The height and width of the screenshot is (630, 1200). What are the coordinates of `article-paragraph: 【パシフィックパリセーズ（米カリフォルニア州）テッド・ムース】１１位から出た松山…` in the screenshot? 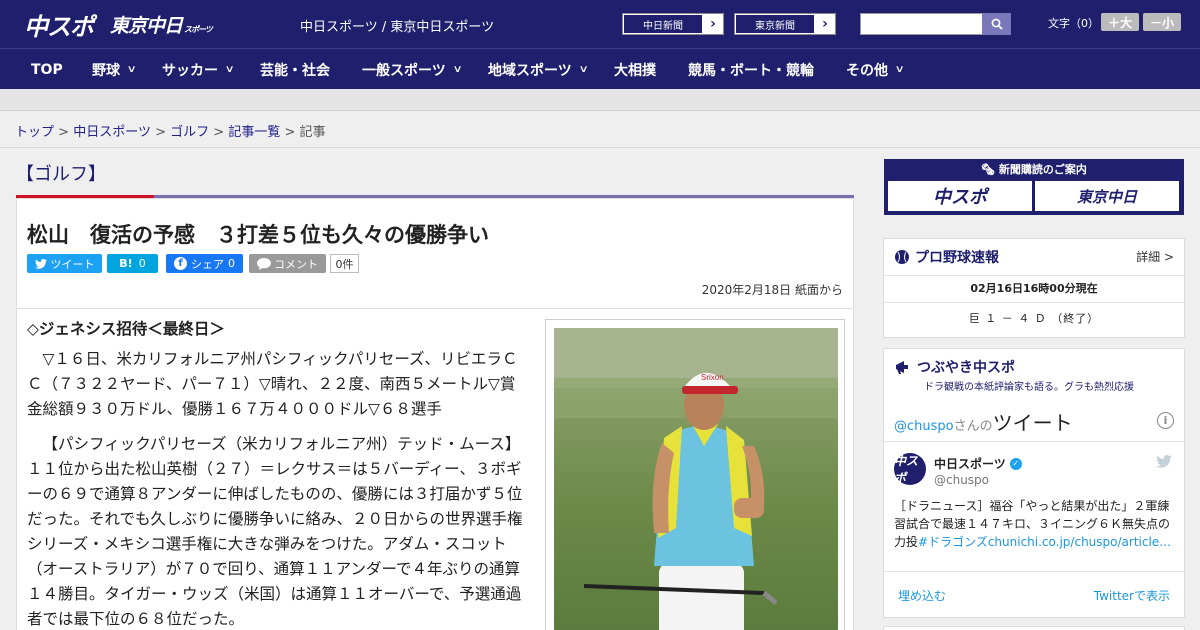 It's located at (275, 531).